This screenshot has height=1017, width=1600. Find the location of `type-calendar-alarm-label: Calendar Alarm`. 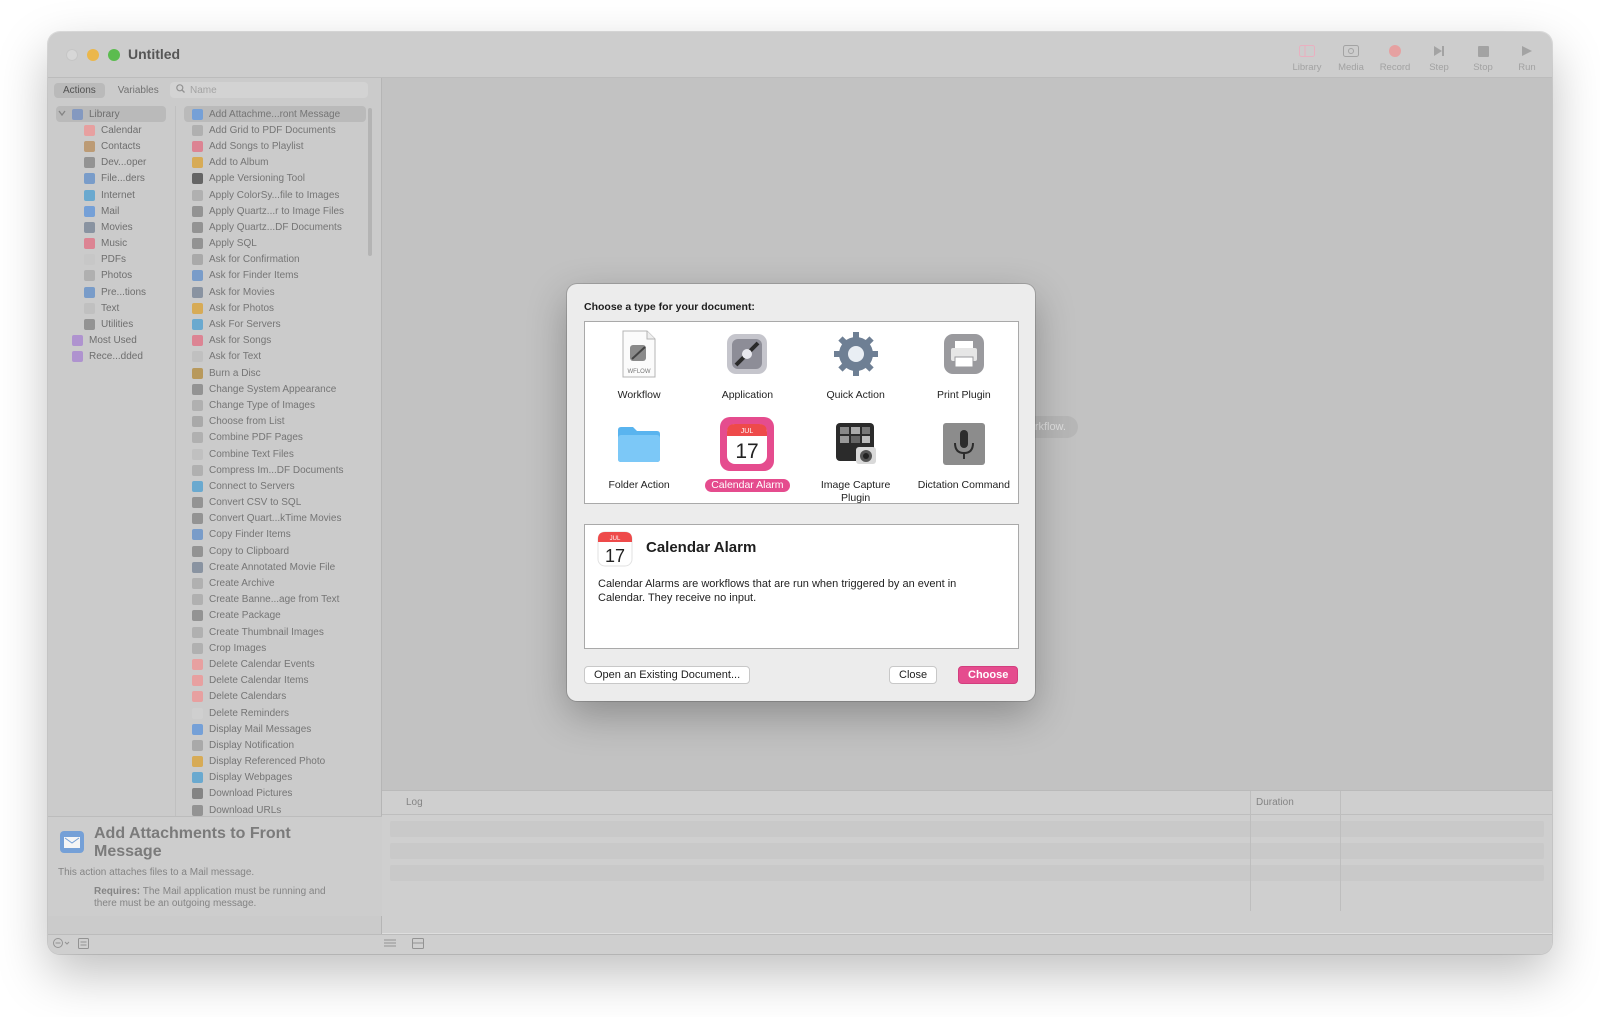

type-calendar-alarm-label: Calendar Alarm is located at coordinates (747, 485).